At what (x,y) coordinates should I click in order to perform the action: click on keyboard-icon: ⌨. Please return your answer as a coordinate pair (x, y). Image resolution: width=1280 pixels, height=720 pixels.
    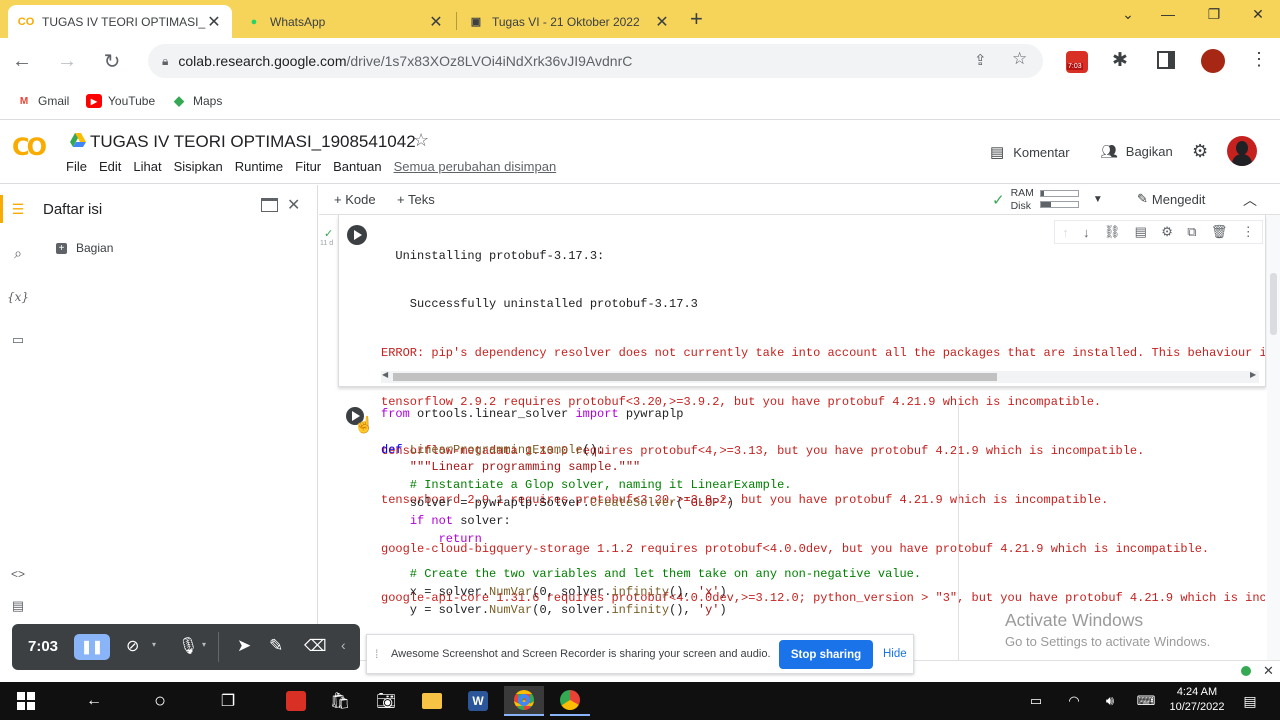
    Looking at the image, I should click on (1146, 701).